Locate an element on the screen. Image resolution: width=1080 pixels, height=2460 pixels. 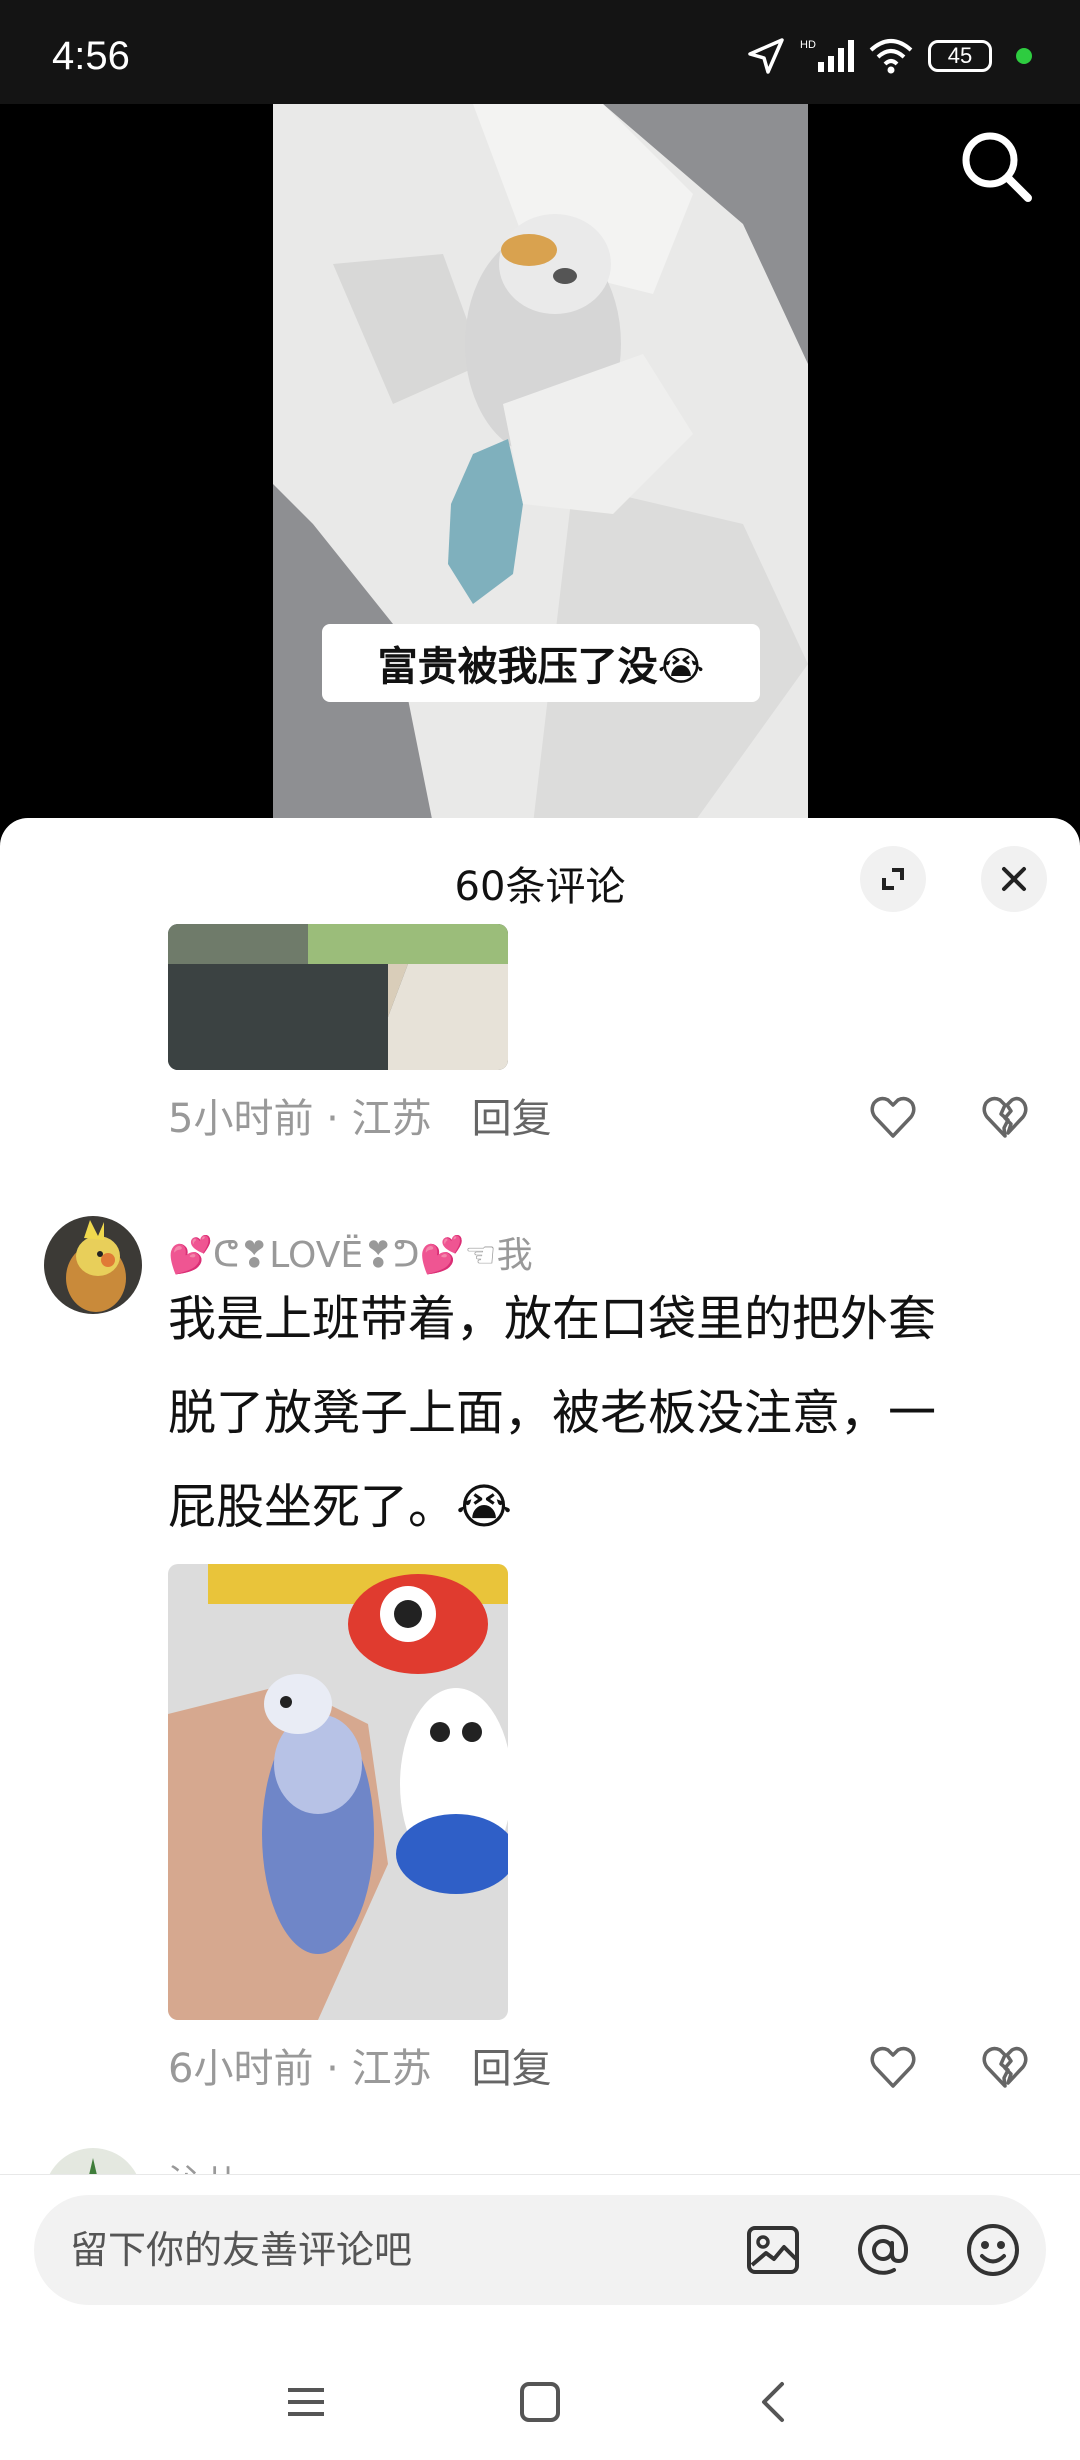
comment-time-location: 6小时前 · 江苏 is located at coordinates (300, 2069).